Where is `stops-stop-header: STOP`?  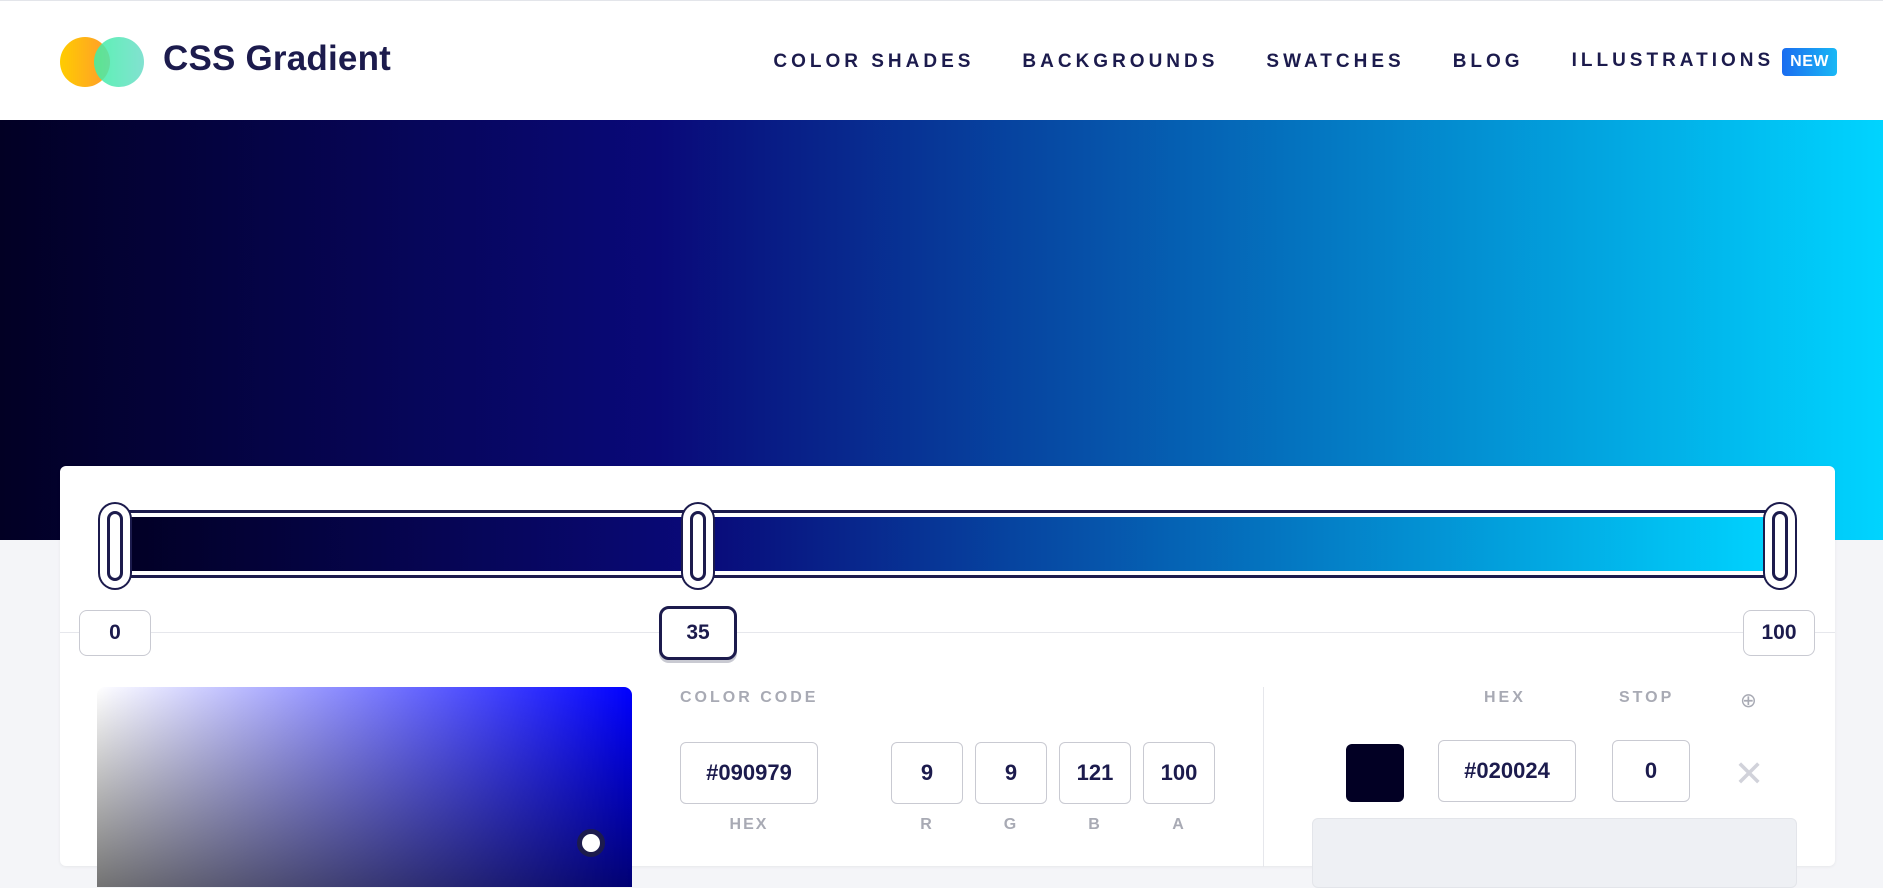
stops-stop-header: STOP is located at coordinates (1647, 697).